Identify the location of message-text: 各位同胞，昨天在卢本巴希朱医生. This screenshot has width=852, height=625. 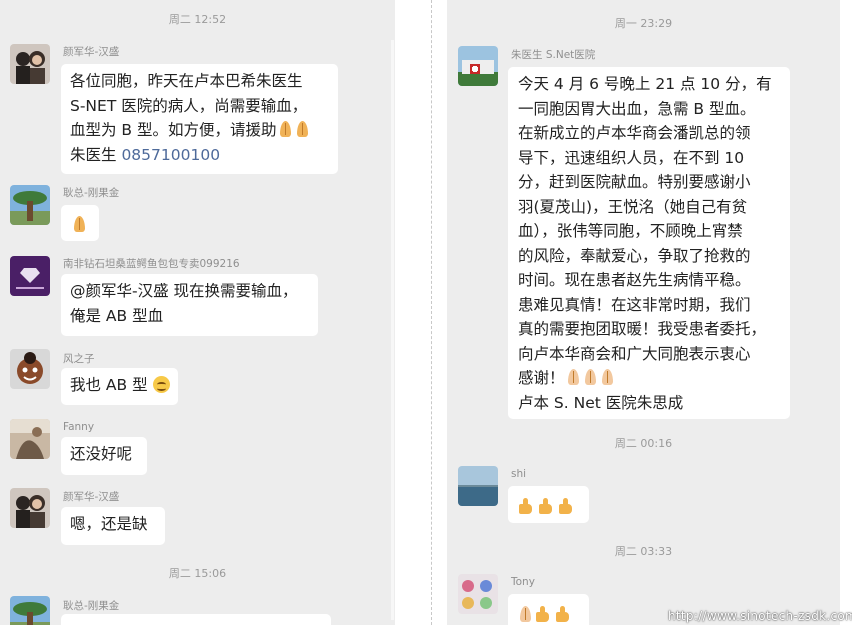
(186, 81).